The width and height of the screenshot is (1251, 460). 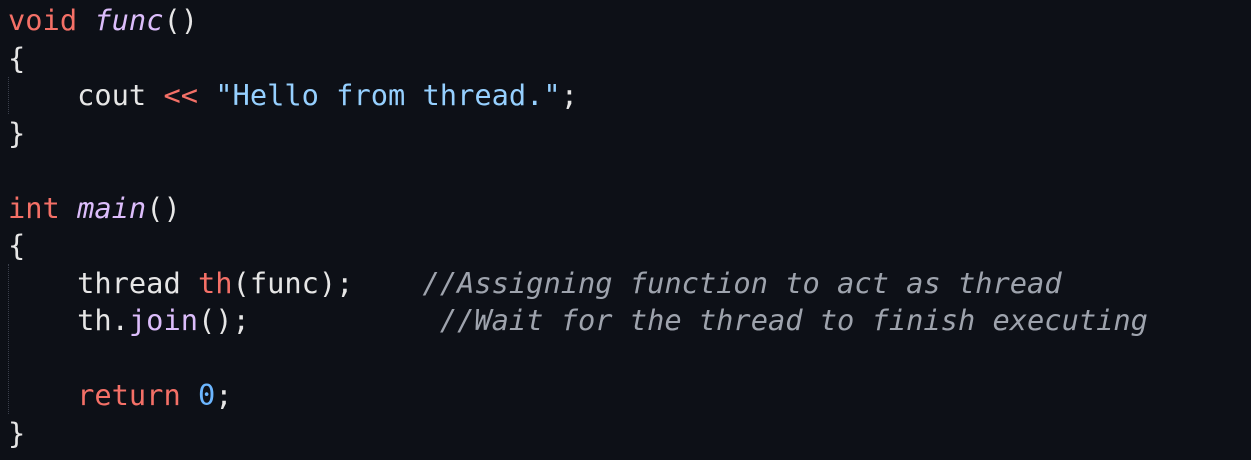 I want to click on code-line: cout << "Hello from thread.";, so click(x=578, y=96).